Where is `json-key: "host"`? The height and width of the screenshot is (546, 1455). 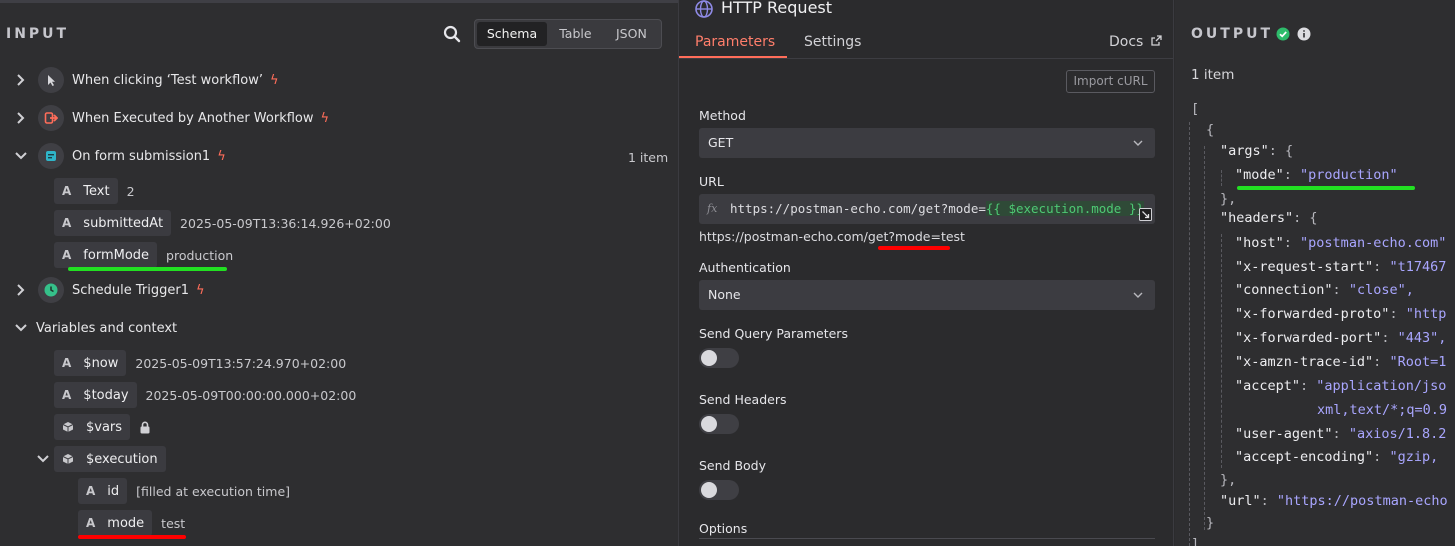
json-key: "host" is located at coordinates (1259, 243).